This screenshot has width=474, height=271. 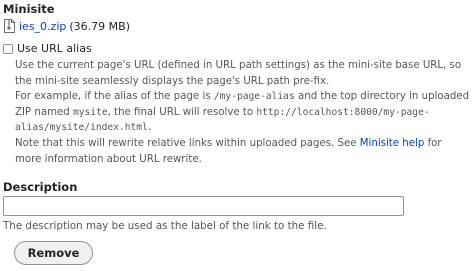 What do you see at coordinates (8, 48) in the screenshot?
I see `use-url-alias-checkbox` at bounding box center [8, 48].